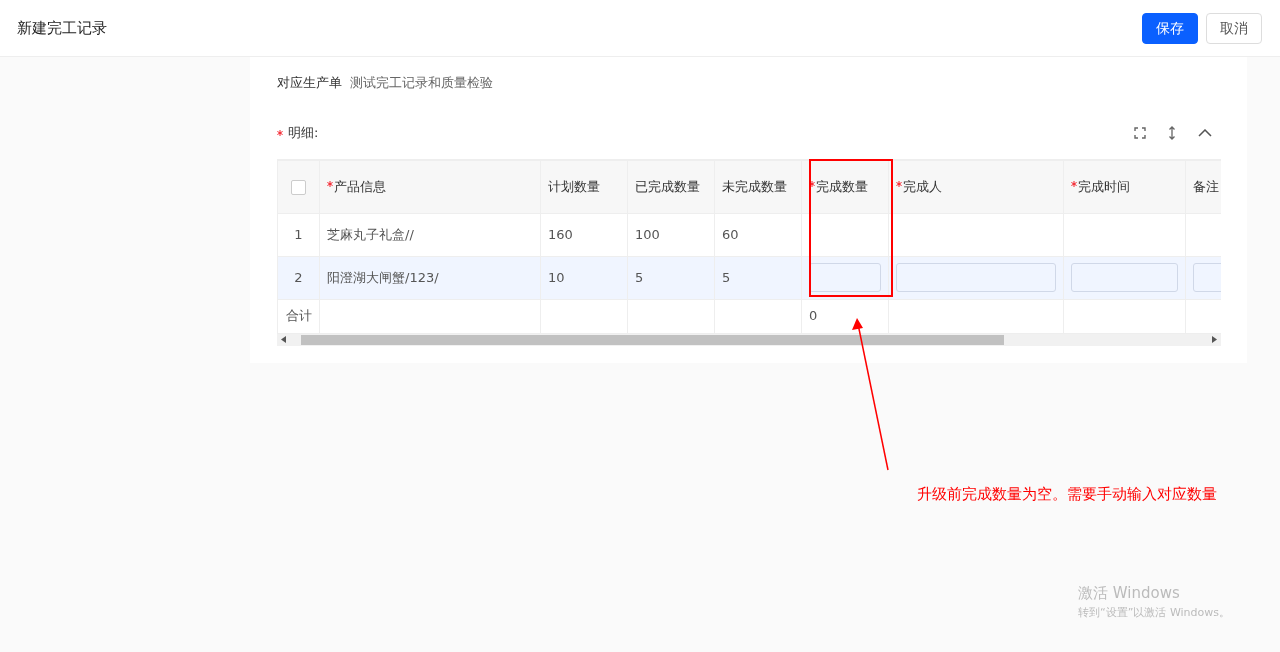 The height and width of the screenshot is (652, 1280). What do you see at coordinates (421, 83) in the screenshot?
I see `field-value: 测试完工记录和质量检验` at bounding box center [421, 83].